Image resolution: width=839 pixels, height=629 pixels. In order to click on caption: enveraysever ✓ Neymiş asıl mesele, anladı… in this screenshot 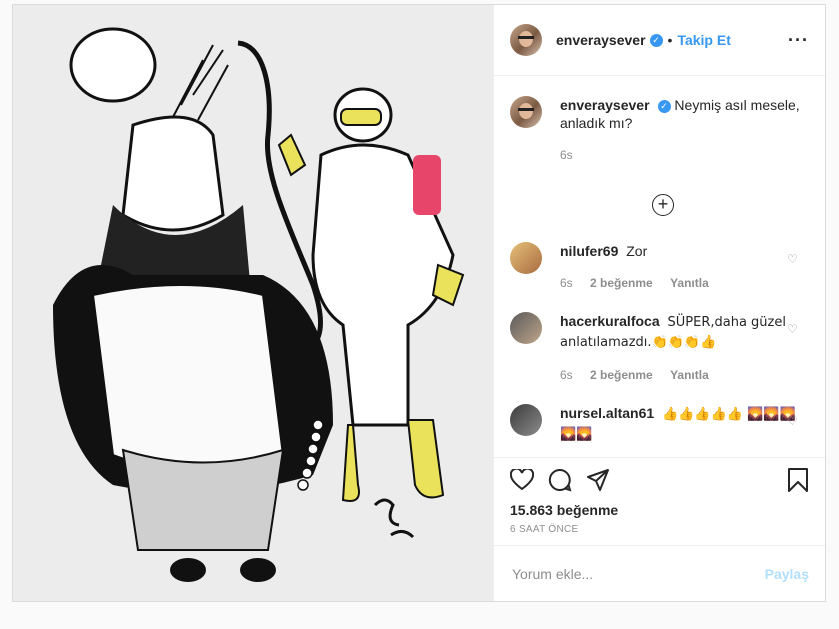, I will do `click(659, 130)`.